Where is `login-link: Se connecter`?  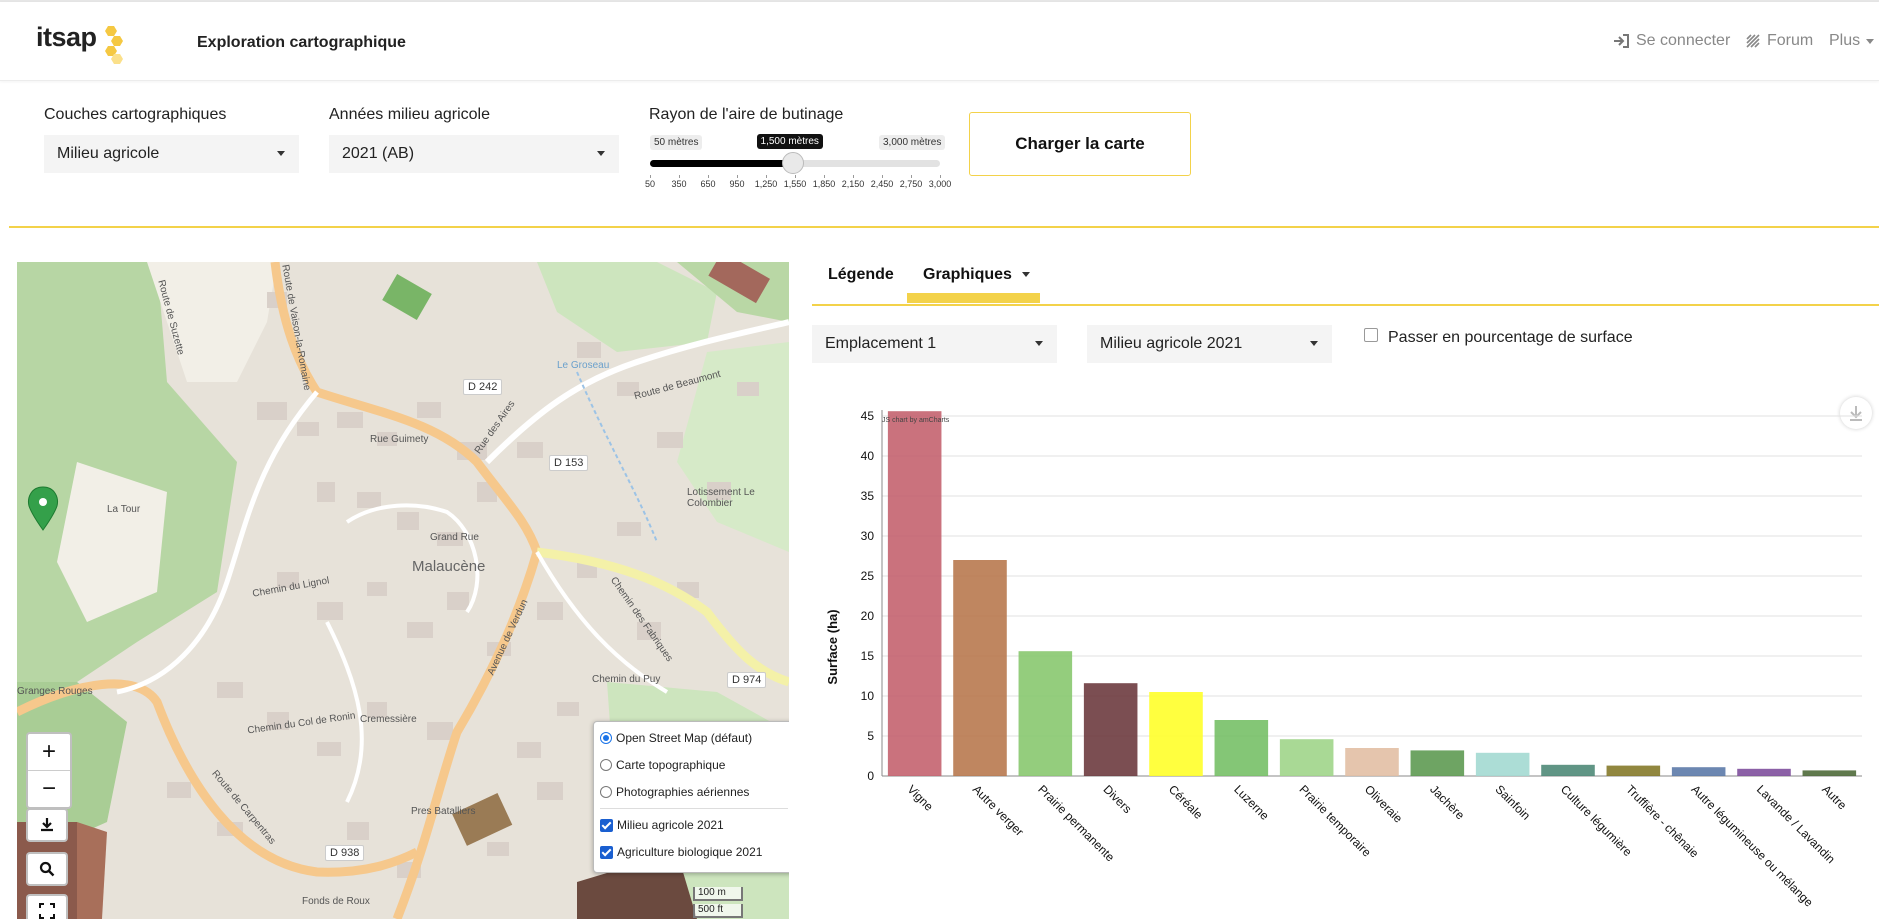
login-link: Se connecter is located at coordinates (1671, 41).